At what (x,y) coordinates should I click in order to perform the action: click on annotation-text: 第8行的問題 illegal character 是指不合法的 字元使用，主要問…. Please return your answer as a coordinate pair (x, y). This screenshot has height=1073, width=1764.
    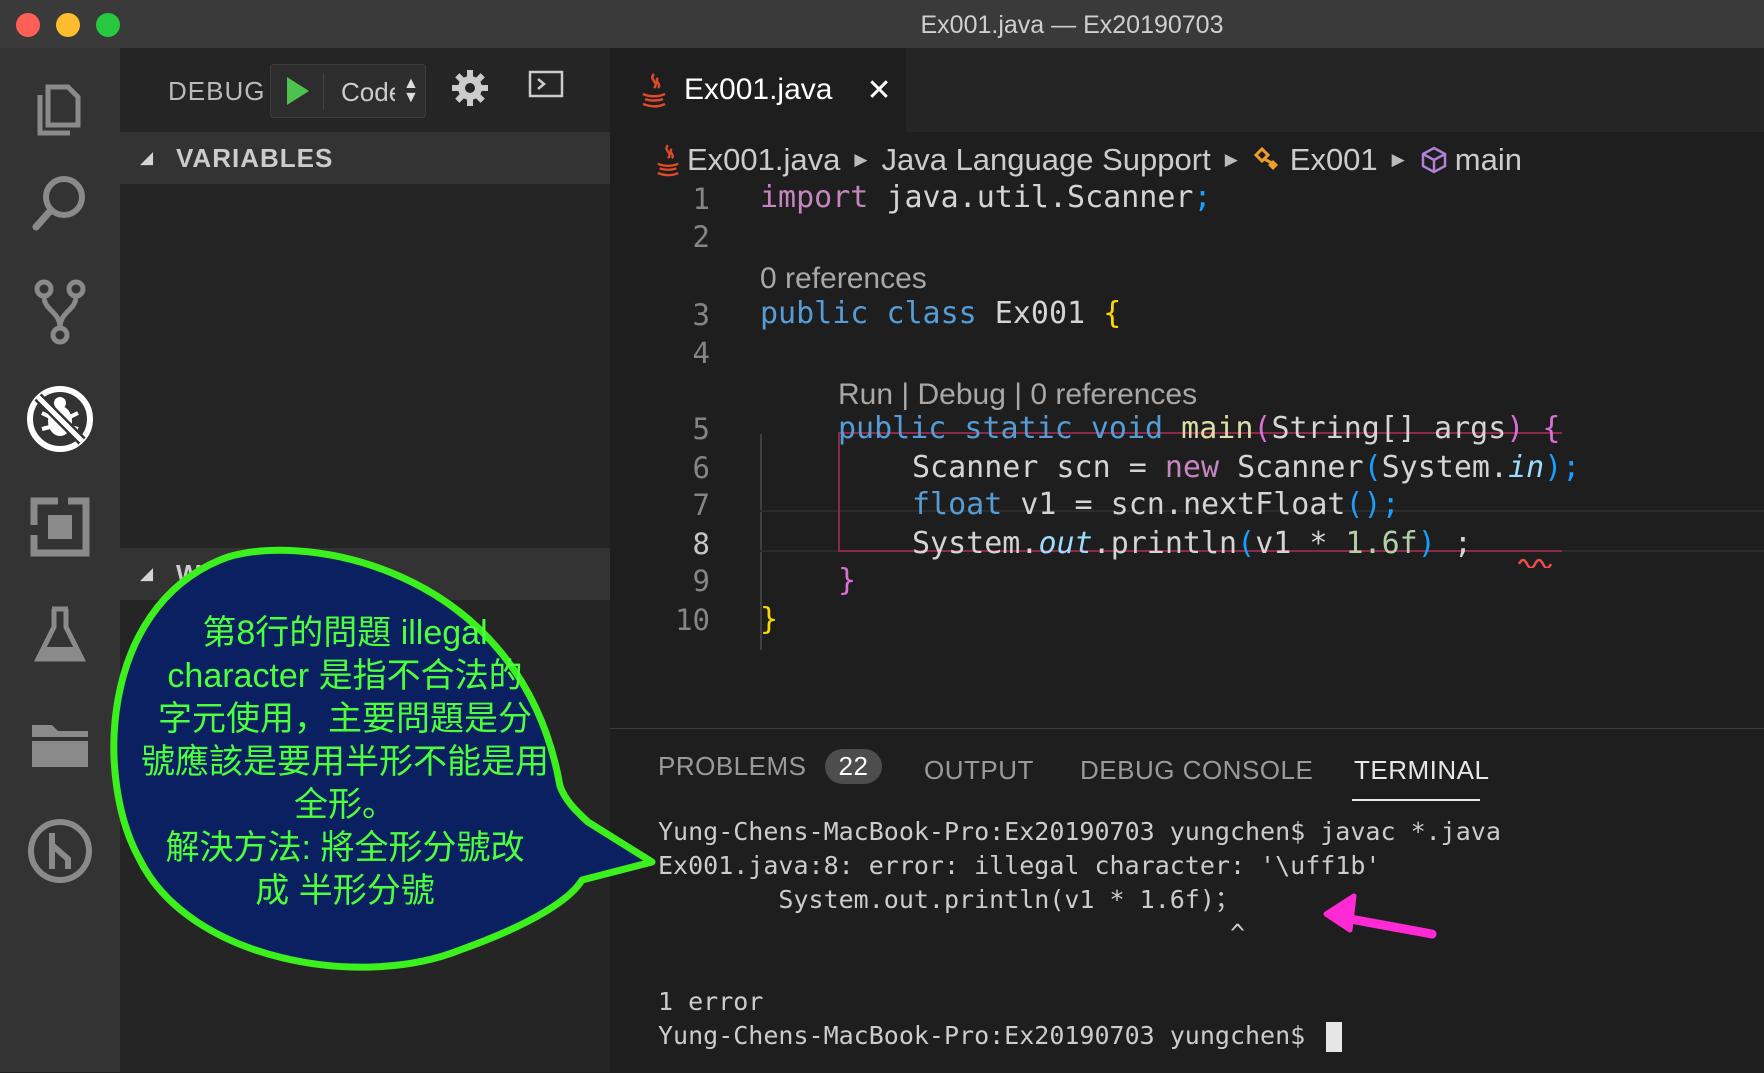
    Looking at the image, I should click on (345, 762).